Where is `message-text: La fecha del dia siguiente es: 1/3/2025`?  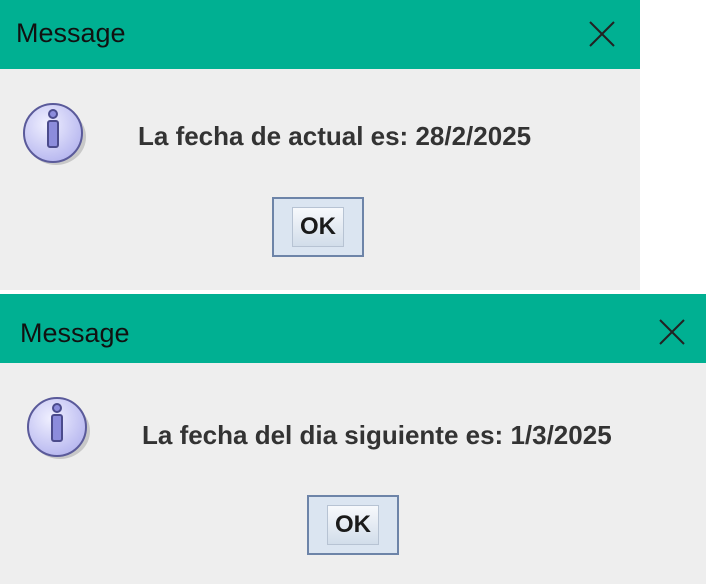
message-text: La fecha del dia siguiente es: 1/3/2025 is located at coordinates (377, 435).